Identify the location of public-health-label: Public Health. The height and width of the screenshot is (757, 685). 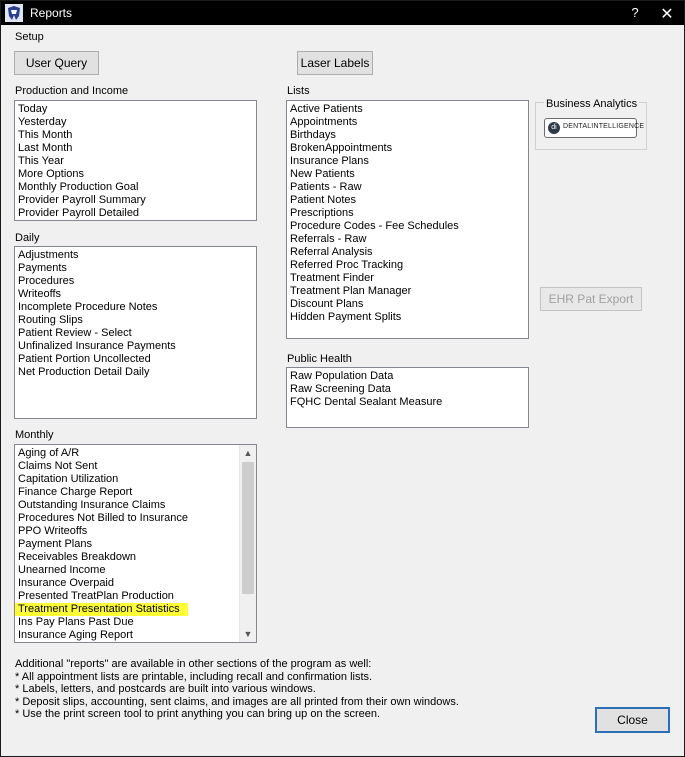
(319, 359).